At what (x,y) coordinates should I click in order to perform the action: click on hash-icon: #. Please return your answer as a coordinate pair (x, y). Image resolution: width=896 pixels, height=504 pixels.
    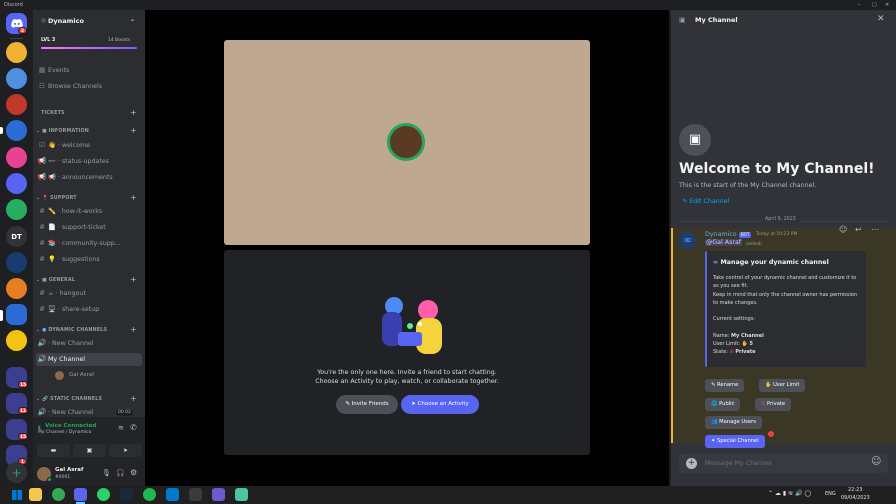
    Looking at the image, I should click on (42, 211).